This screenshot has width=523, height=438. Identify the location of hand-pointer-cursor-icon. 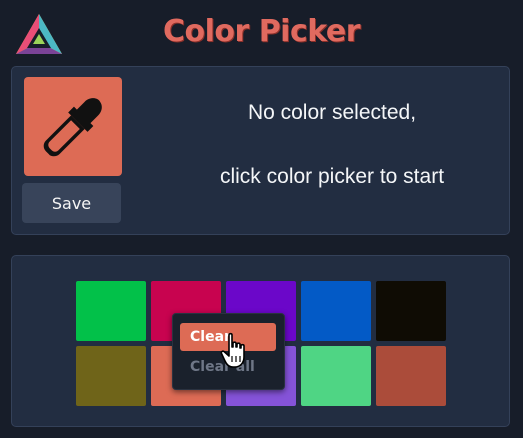
(232, 350).